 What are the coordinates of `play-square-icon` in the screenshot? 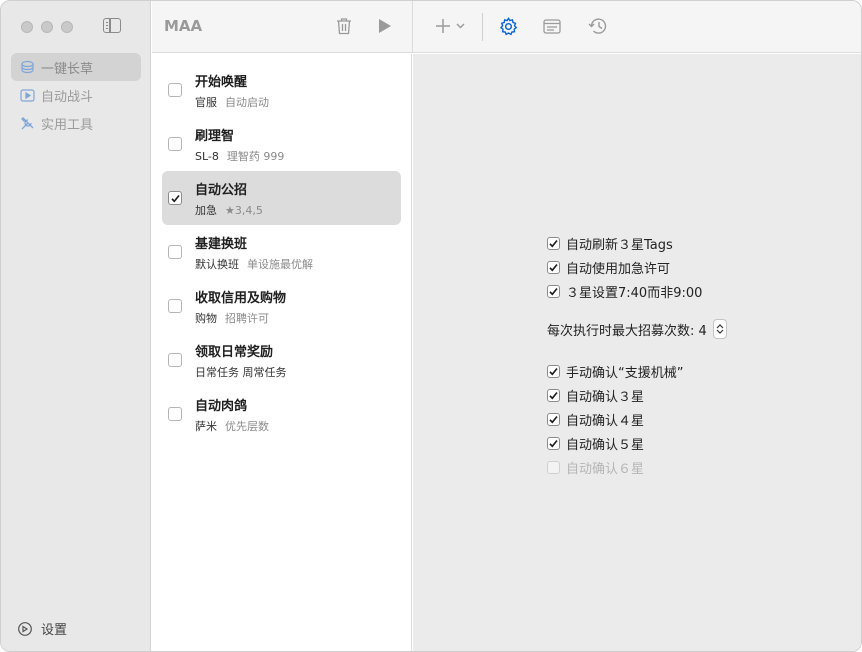 It's located at (27, 95).